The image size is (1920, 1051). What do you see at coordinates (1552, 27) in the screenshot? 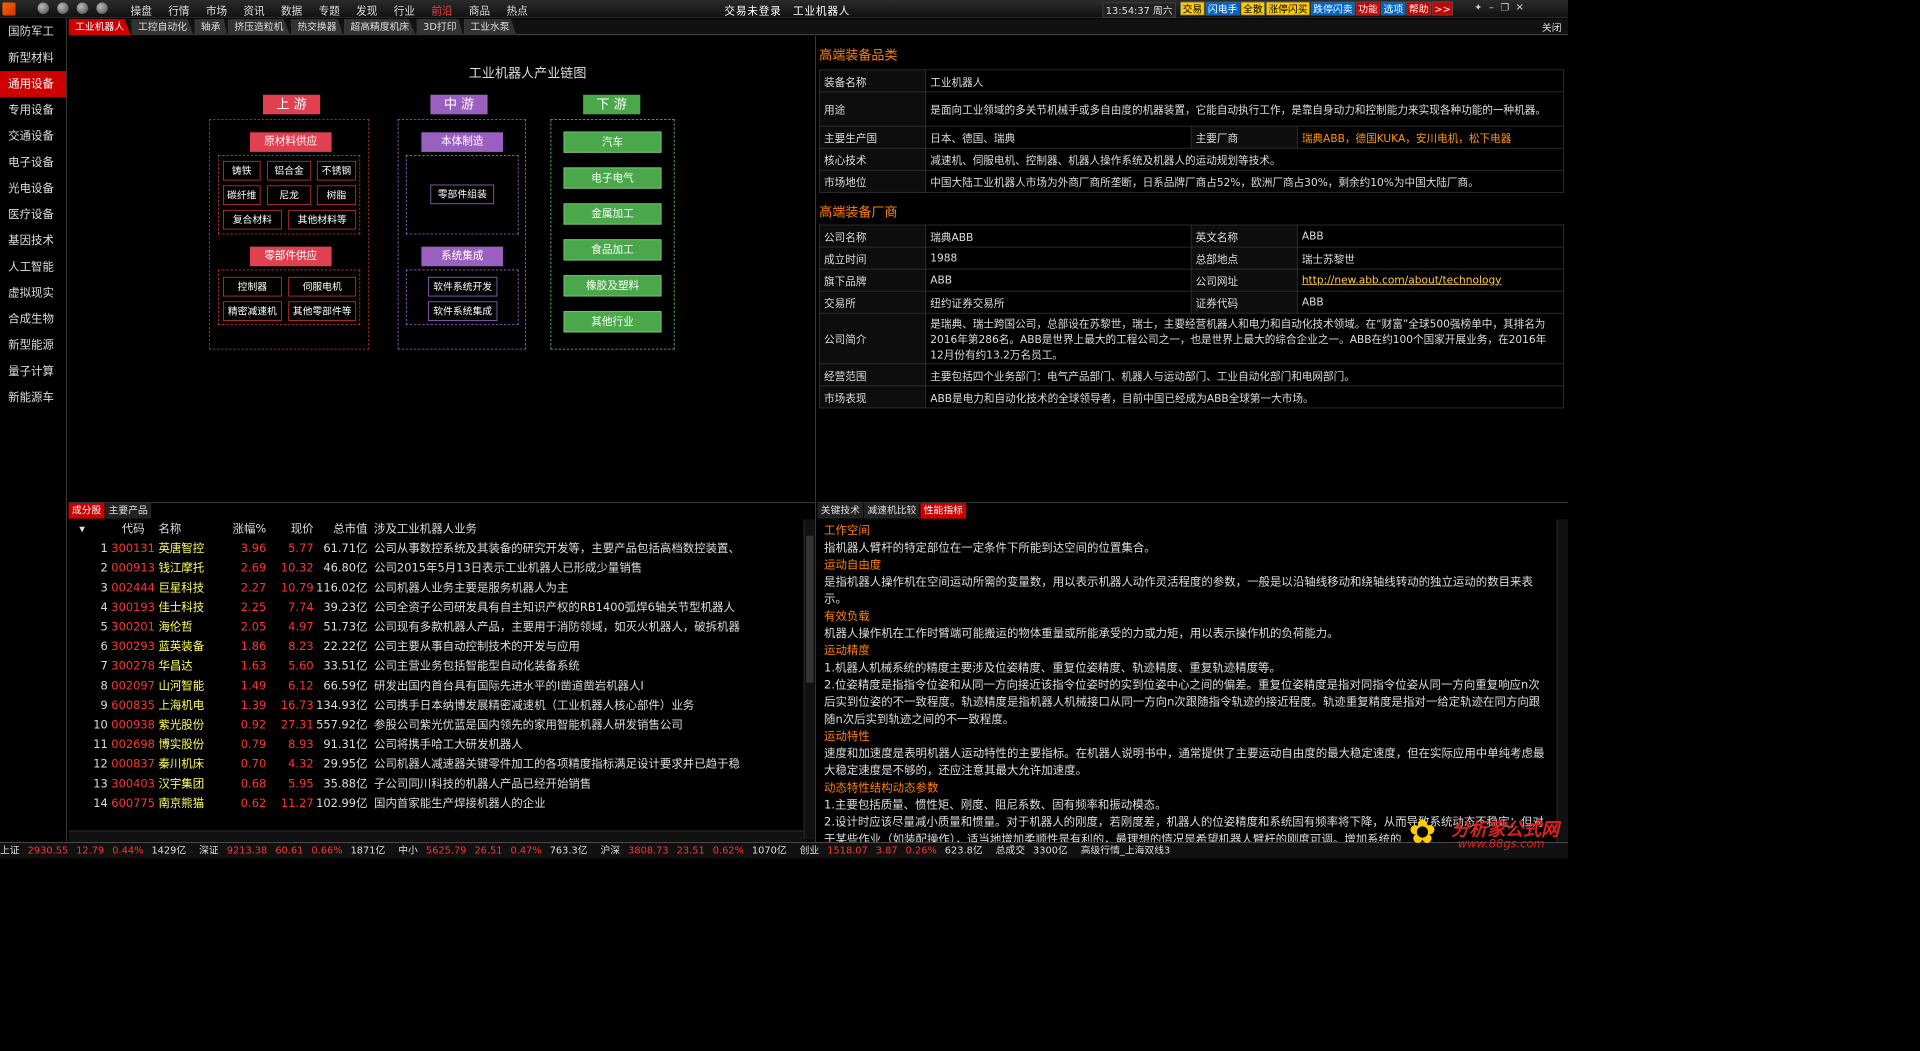
I see `close-all-button: 关闭` at bounding box center [1552, 27].